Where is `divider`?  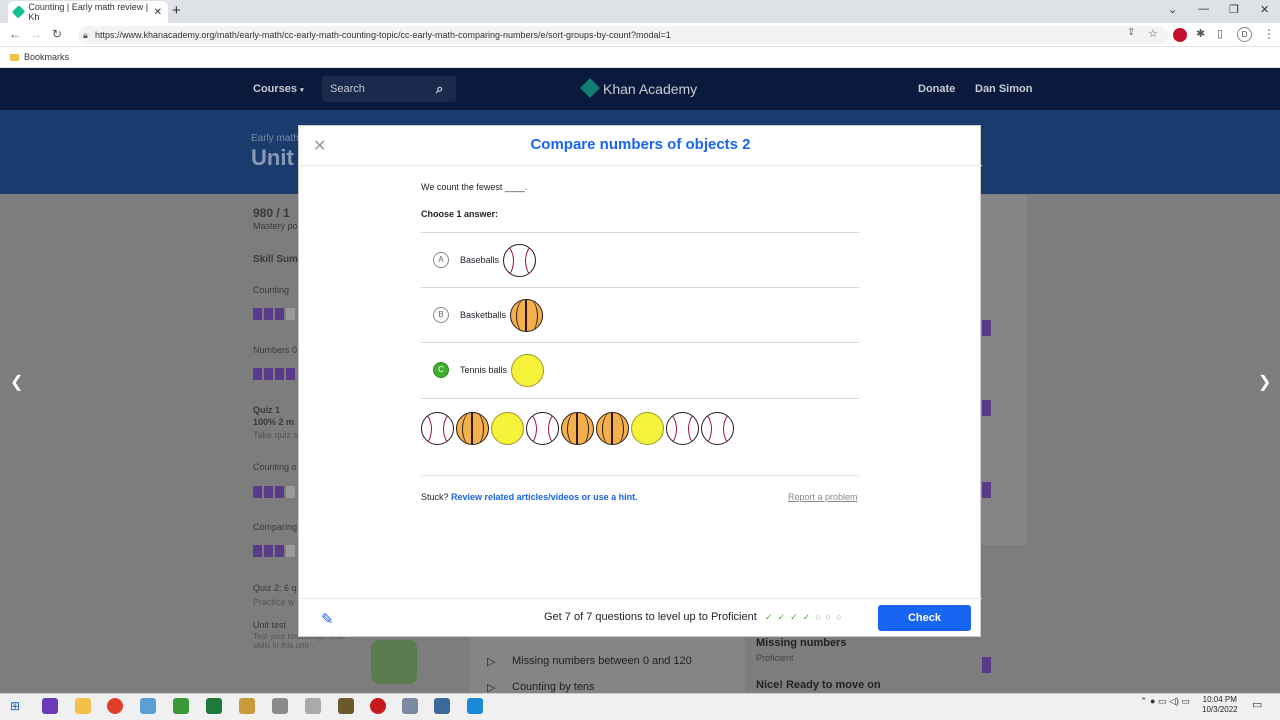
divider is located at coordinates (640, 475).